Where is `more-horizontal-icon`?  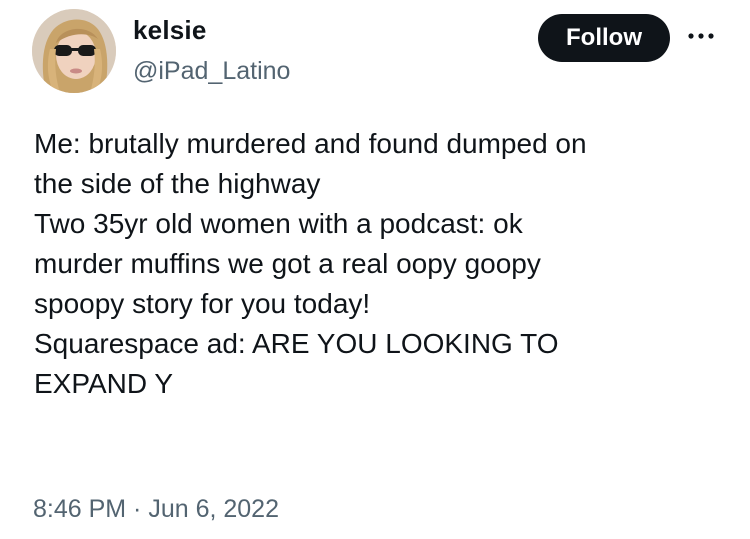
more-horizontal-icon is located at coordinates (701, 36).